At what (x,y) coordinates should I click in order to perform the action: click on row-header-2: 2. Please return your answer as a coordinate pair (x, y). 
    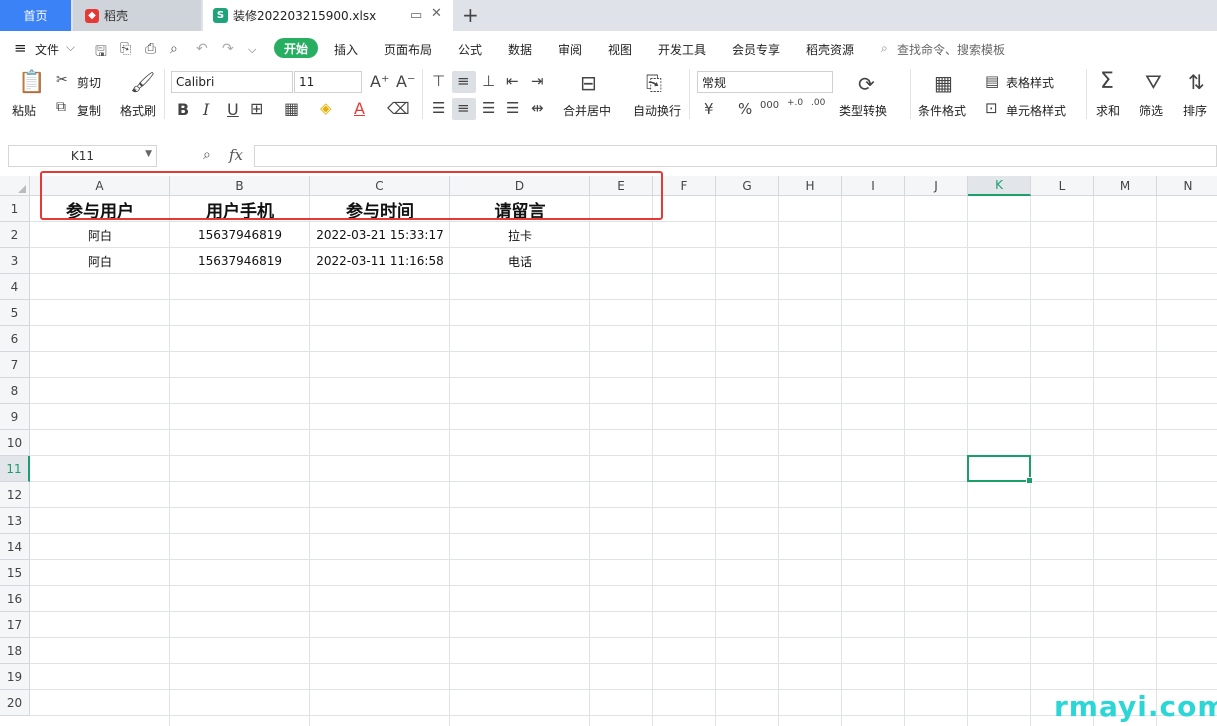
    Looking at the image, I should click on (15, 235).